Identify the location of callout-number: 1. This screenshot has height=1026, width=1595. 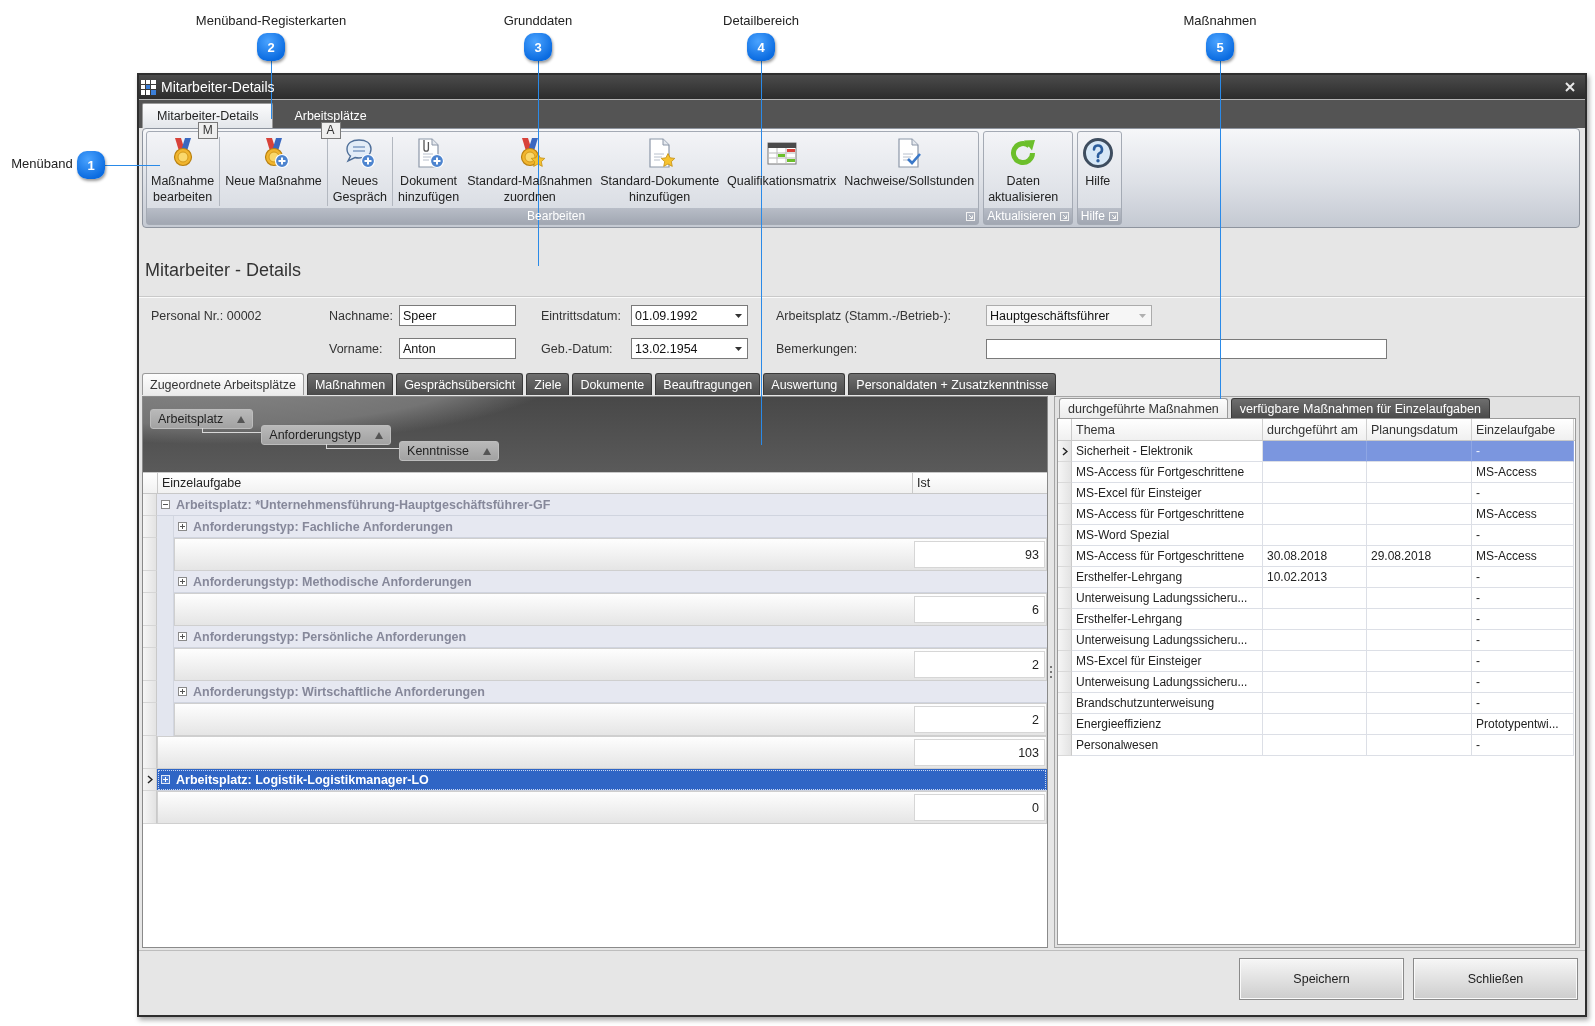
(91, 165).